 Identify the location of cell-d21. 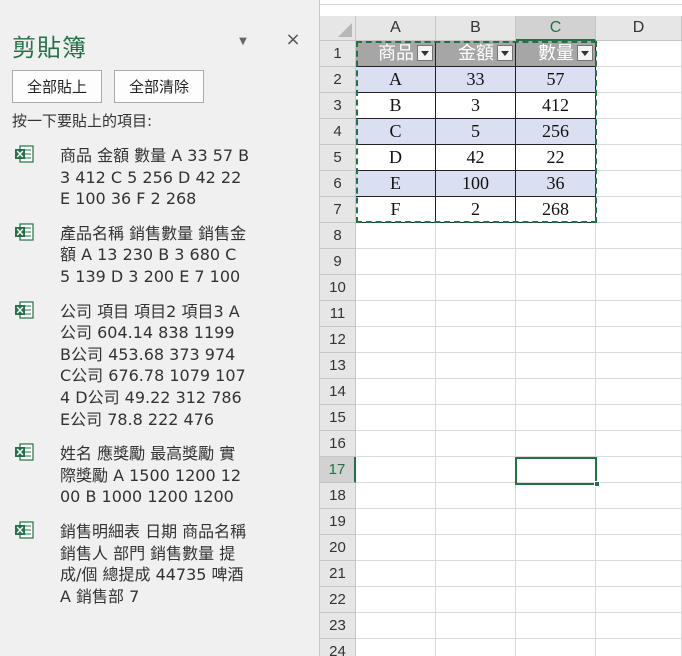
(639, 574).